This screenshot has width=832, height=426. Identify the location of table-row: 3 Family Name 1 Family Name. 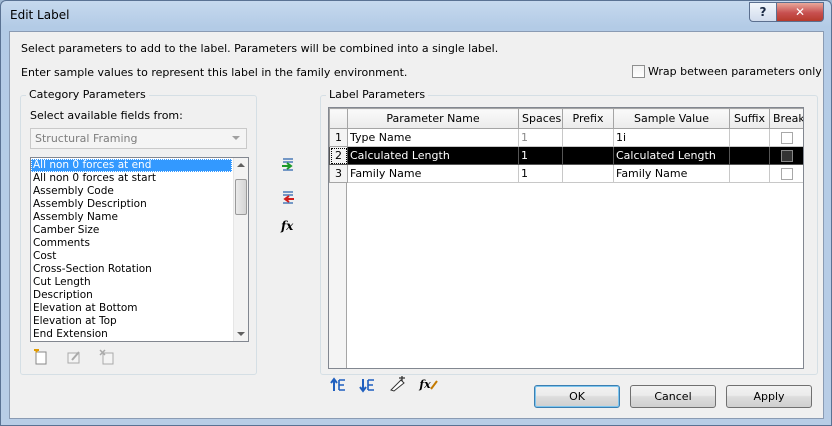
(566, 173).